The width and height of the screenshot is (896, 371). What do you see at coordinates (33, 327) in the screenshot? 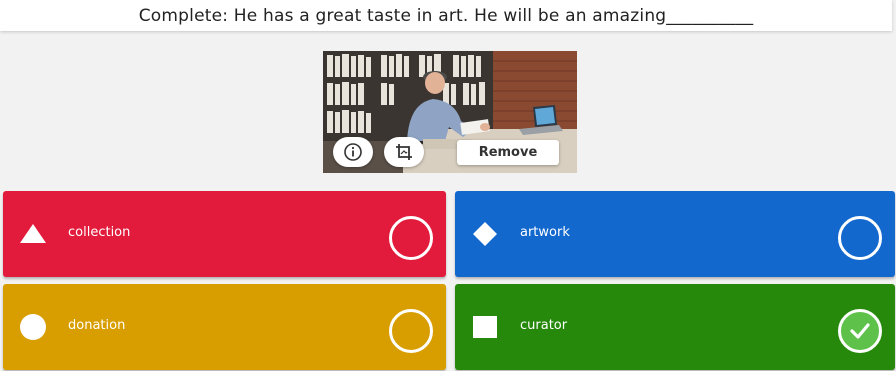
I see `circle-icon` at bounding box center [33, 327].